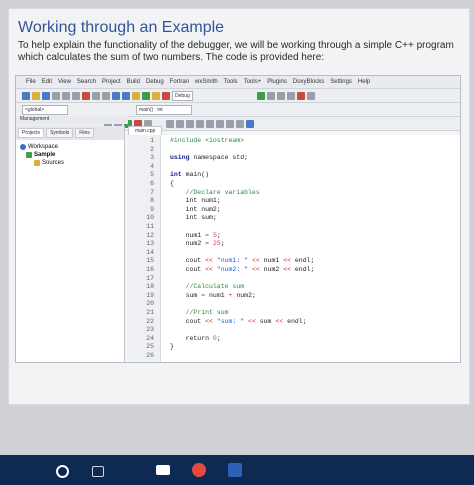  I want to click on menu-doxyblocks: DoxyBlocks, so click(308, 82).